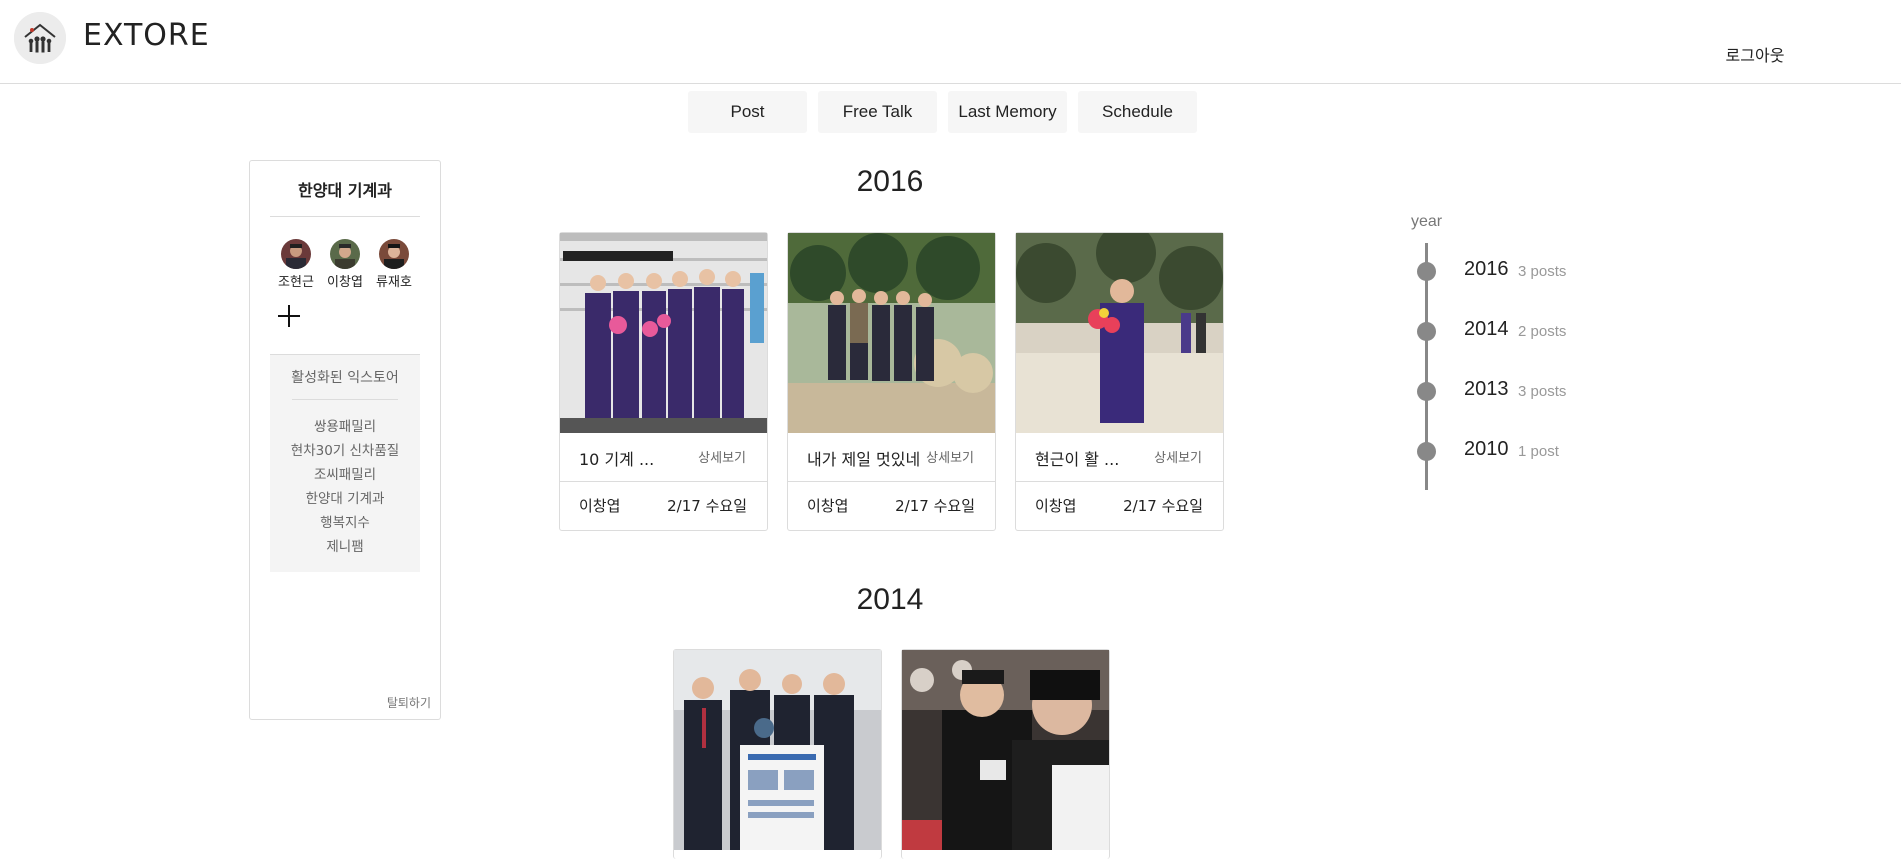 Image resolution: width=1901 pixels, height=859 pixels. What do you see at coordinates (345, 427) in the screenshot?
I see `active-extore-item: 쌍용패밀리` at bounding box center [345, 427].